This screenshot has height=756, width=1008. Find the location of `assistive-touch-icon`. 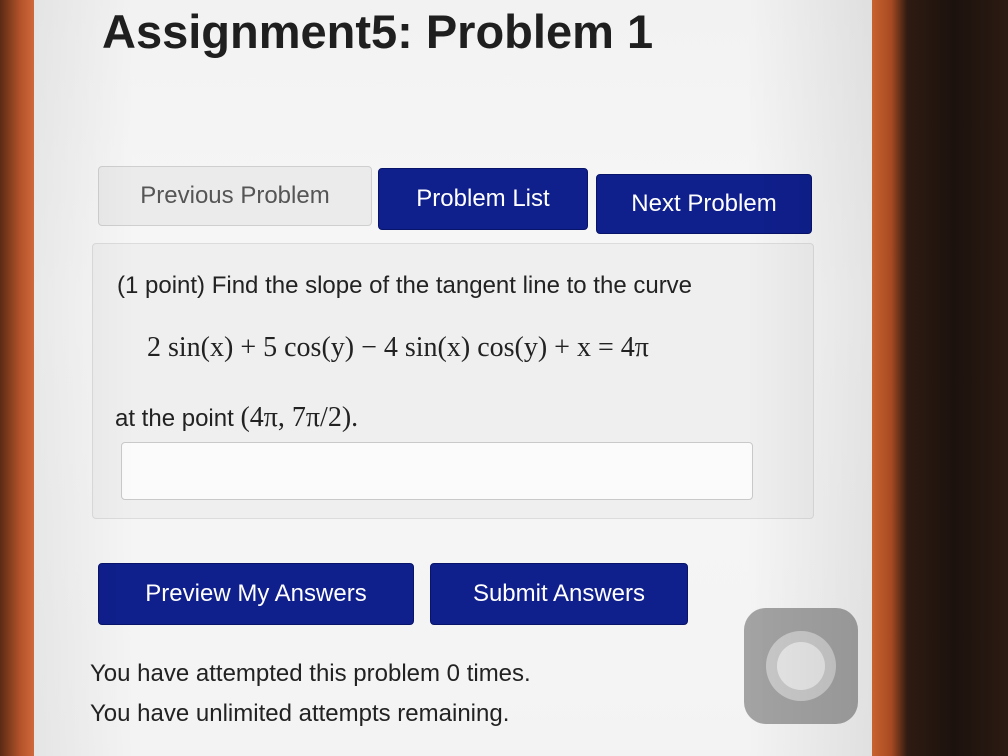

assistive-touch-icon is located at coordinates (801, 666).